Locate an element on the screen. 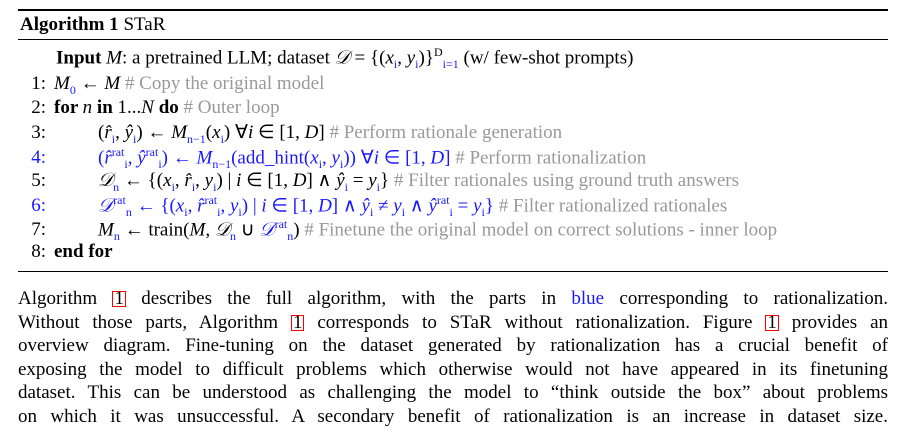 The width and height of the screenshot is (906, 438). math-fragment: do is located at coordinates (166, 107).